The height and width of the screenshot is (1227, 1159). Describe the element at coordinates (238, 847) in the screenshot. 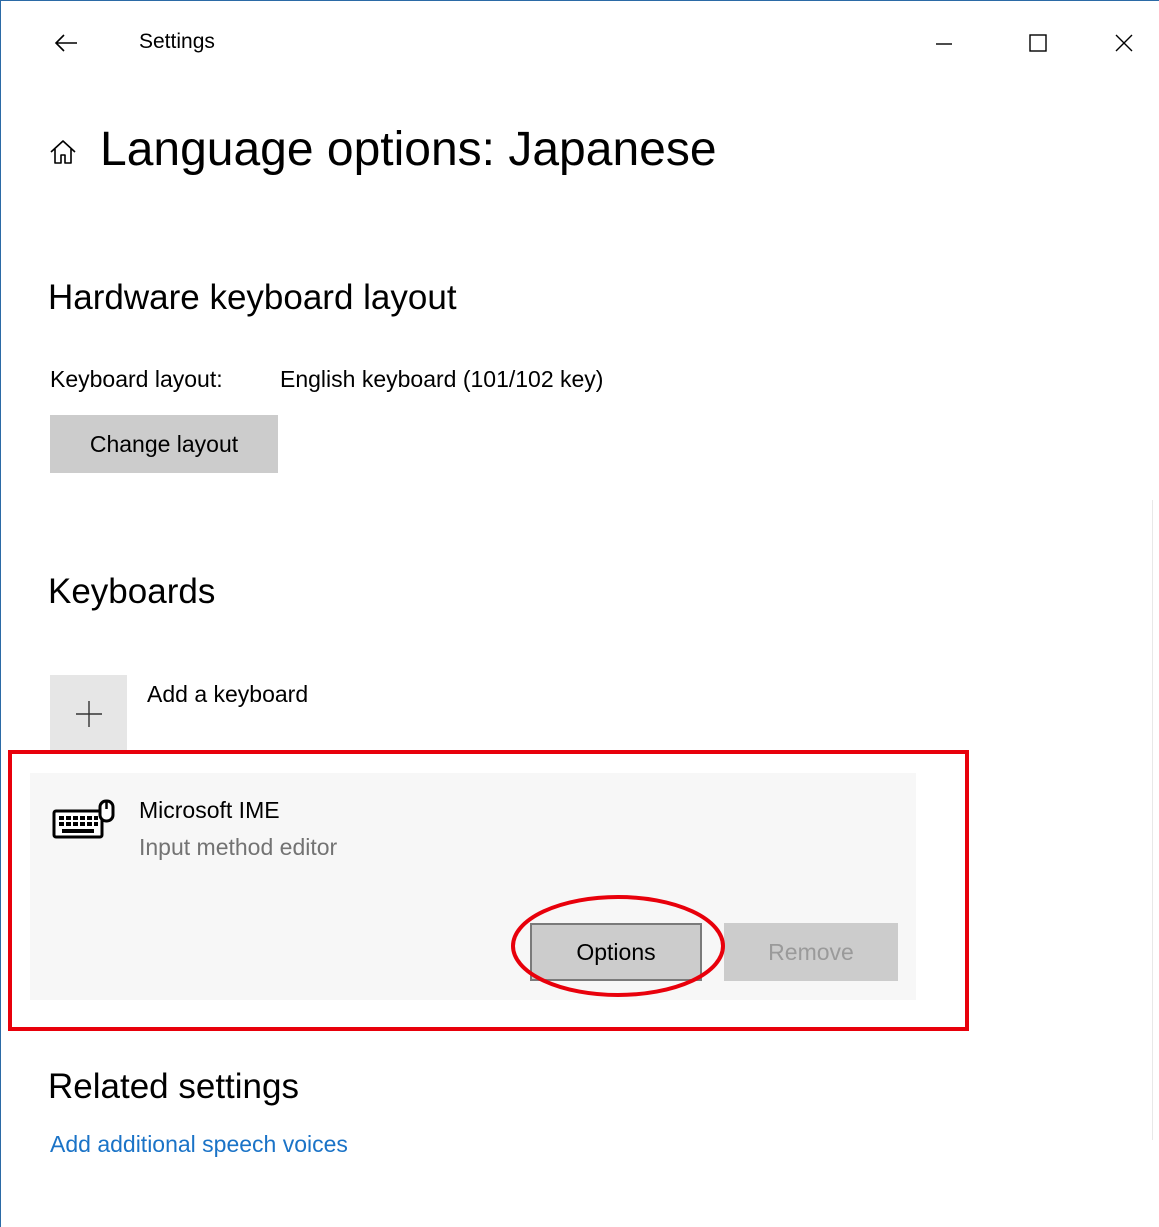

I see `keyboard-item-description: Input method editor` at that location.